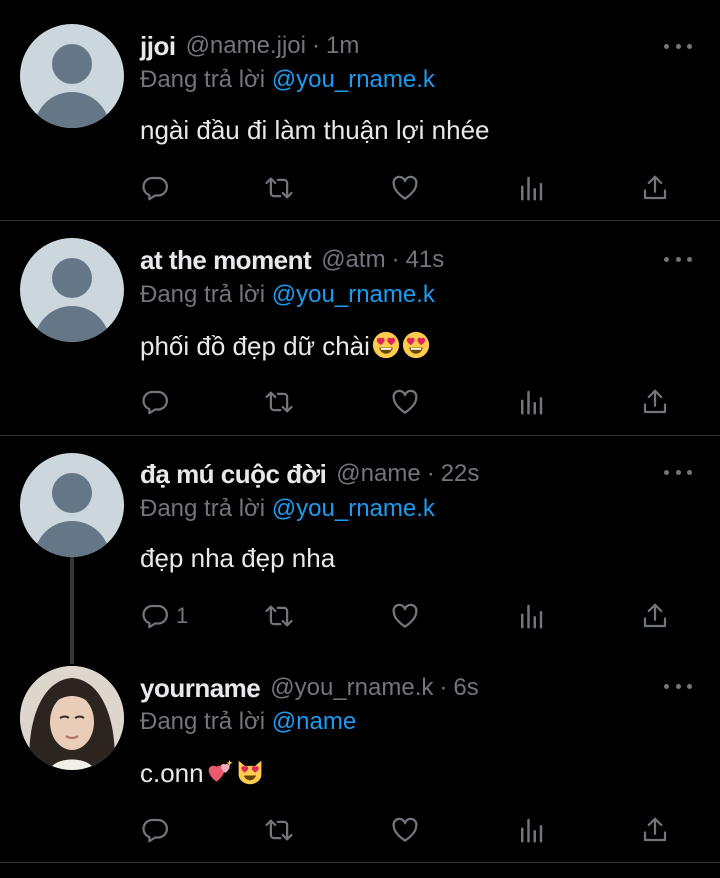 Image resolution: width=720 pixels, height=878 pixels. What do you see at coordinates (249, 772) in the screenshot?
I see `cat-heart-eyes-emoji` at bounding box center [249, 772].